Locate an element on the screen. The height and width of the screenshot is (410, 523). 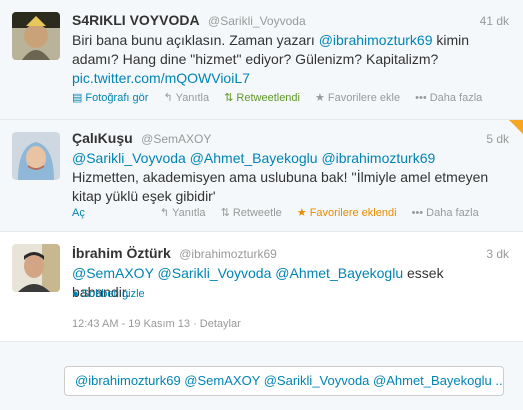
view-photo-label: Fotoğrafı gör is located at coordinates (117, 98).